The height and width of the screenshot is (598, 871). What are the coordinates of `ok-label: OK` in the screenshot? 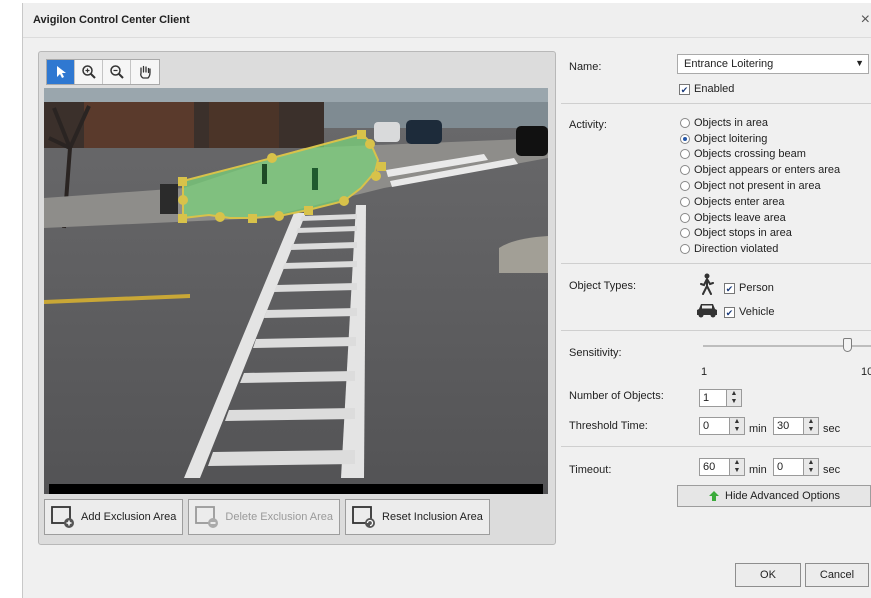 It's located at (768, 575).